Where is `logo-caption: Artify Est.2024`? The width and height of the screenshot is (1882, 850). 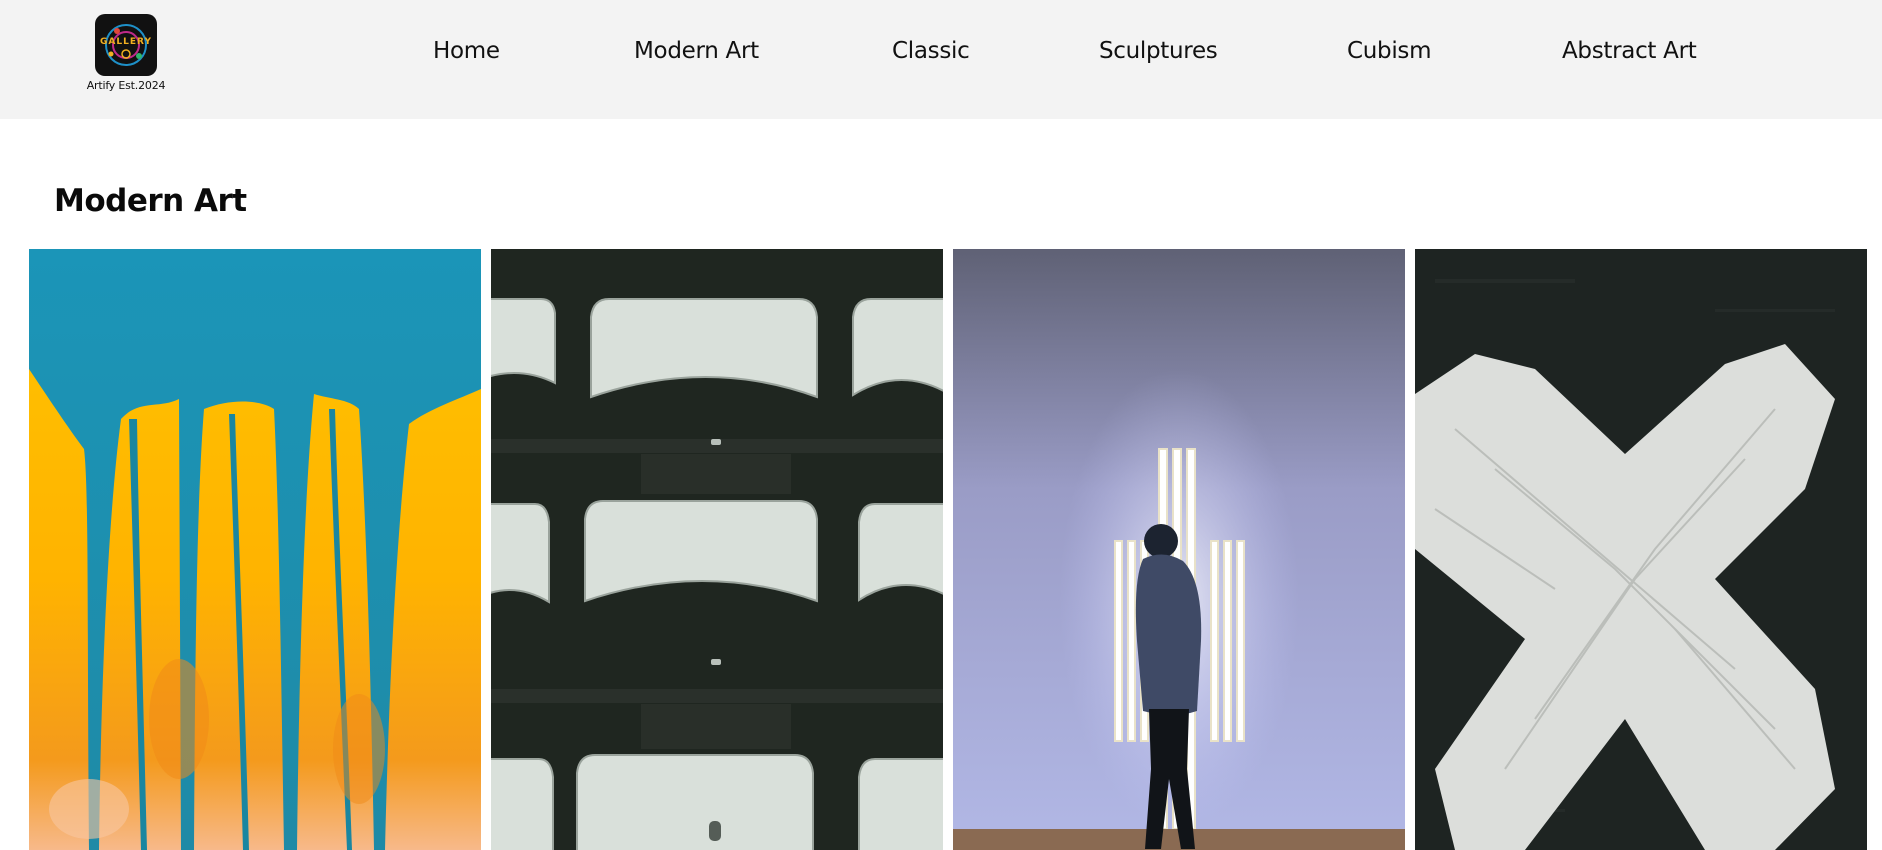
logo-caption: Artify Est.2024 is located at coordinates (126, 85).